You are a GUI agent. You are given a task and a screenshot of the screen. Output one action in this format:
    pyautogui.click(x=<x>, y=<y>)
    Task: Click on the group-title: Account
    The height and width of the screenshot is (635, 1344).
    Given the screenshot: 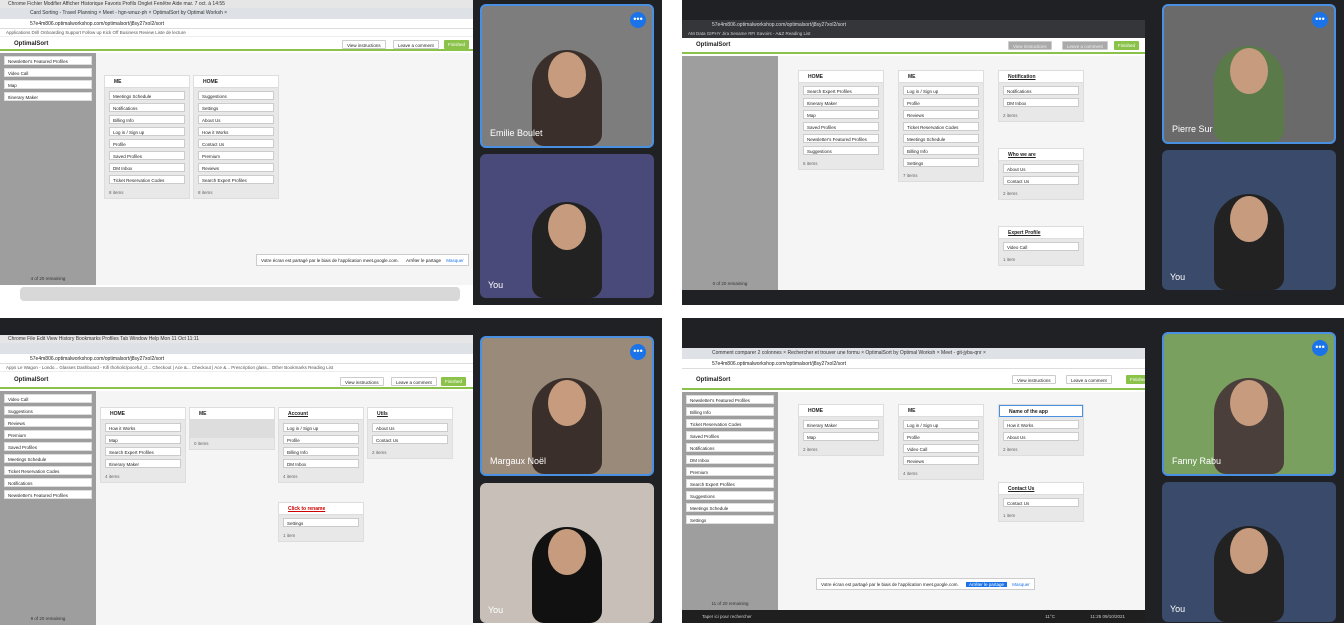 What is the action you would take?
    pyautogui.click(x=321, y=414)
    